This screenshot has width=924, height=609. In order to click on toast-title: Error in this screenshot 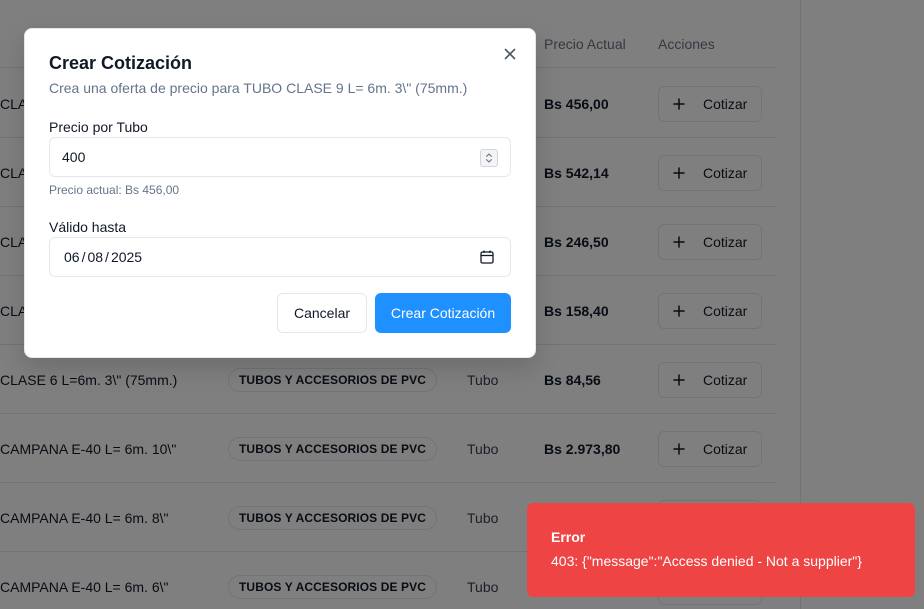, I will do `click(568, 537)`.